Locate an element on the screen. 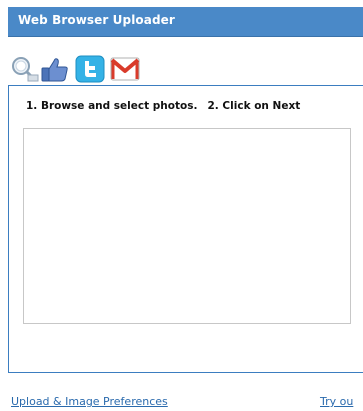  source-icons-row is located at coordinates (80, 70).